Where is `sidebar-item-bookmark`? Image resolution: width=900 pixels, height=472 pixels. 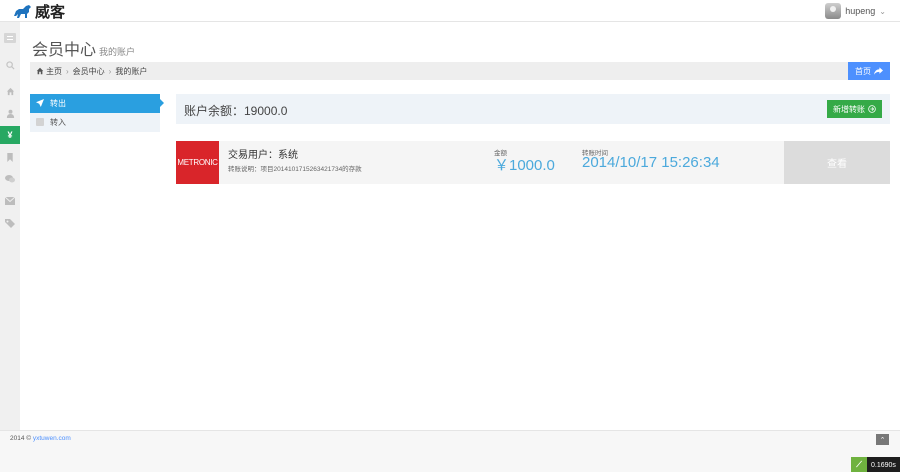
sidebar-item-bookmark is located at coordinates (10, 157).